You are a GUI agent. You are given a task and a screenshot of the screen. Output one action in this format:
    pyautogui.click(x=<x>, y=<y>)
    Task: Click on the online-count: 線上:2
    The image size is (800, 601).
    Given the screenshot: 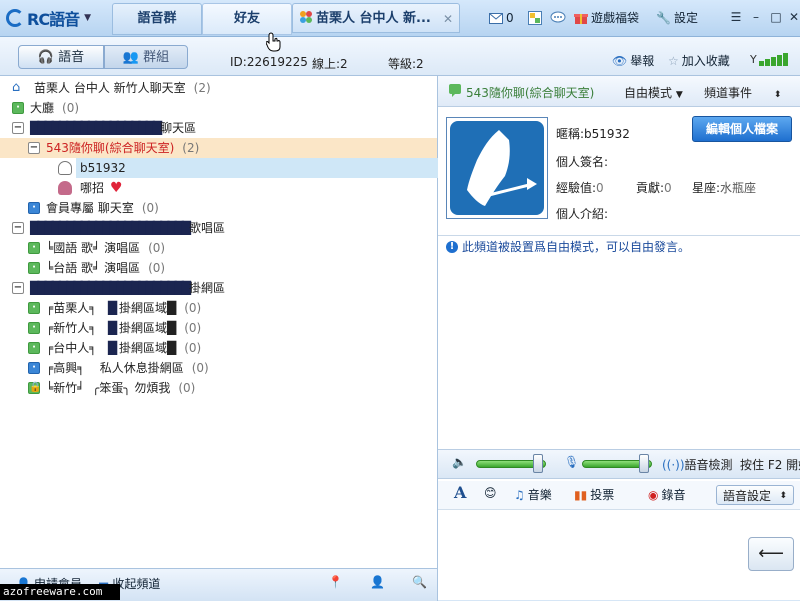 What is the action you would take?
    pyautogui.click(x=330, y=64)
    